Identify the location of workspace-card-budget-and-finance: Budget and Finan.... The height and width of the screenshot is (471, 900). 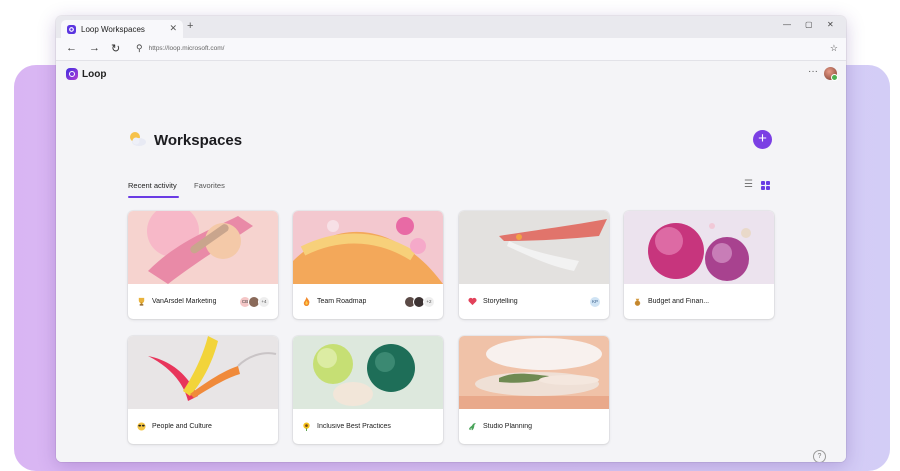
(699, 265).